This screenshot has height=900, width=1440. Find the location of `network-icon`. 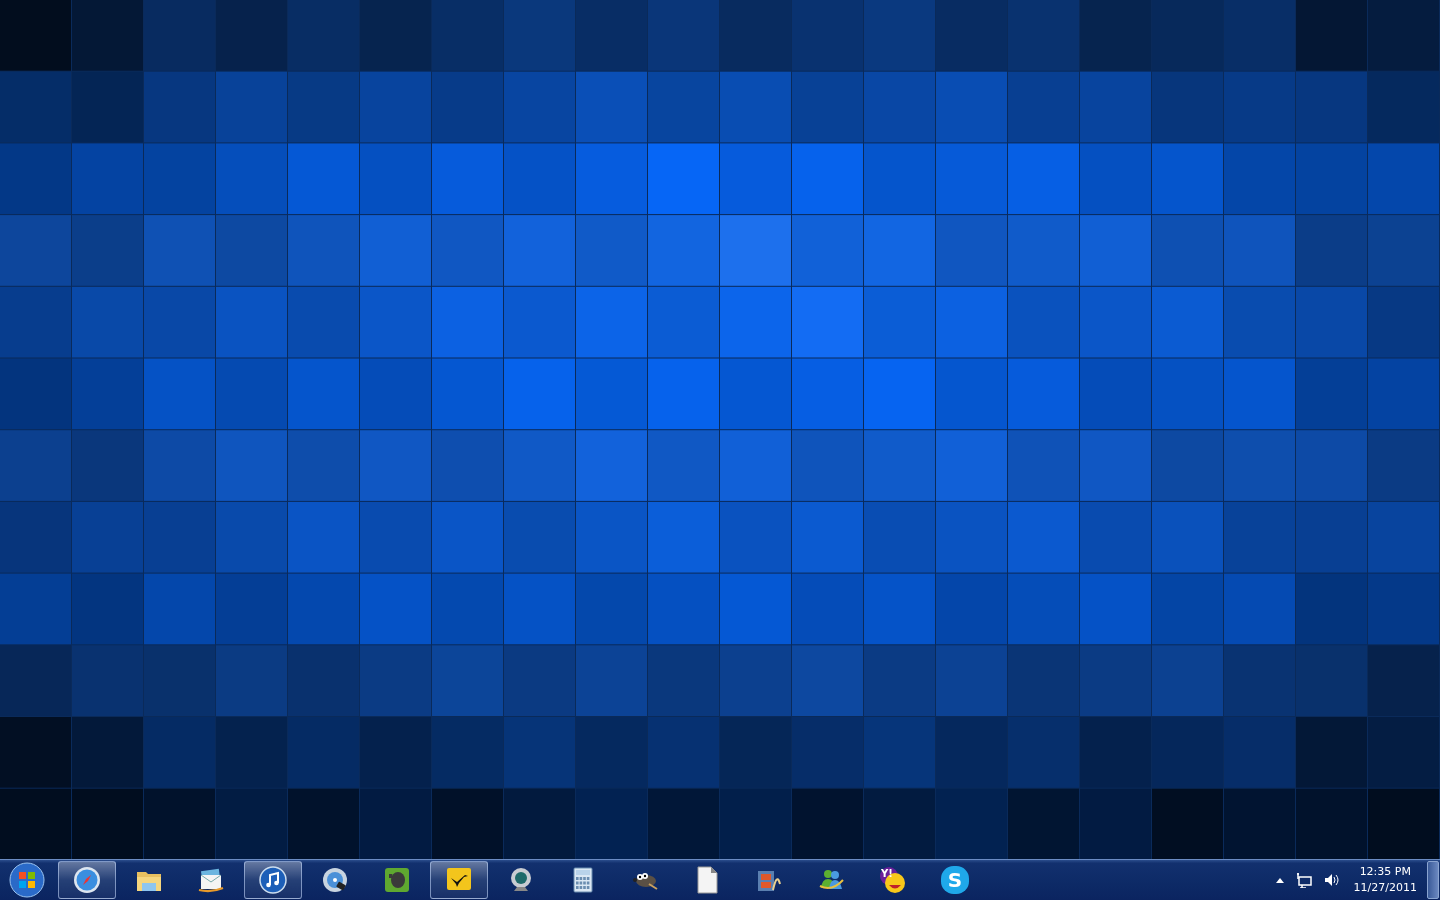

network-icon is located at coordinates (1303, 880).